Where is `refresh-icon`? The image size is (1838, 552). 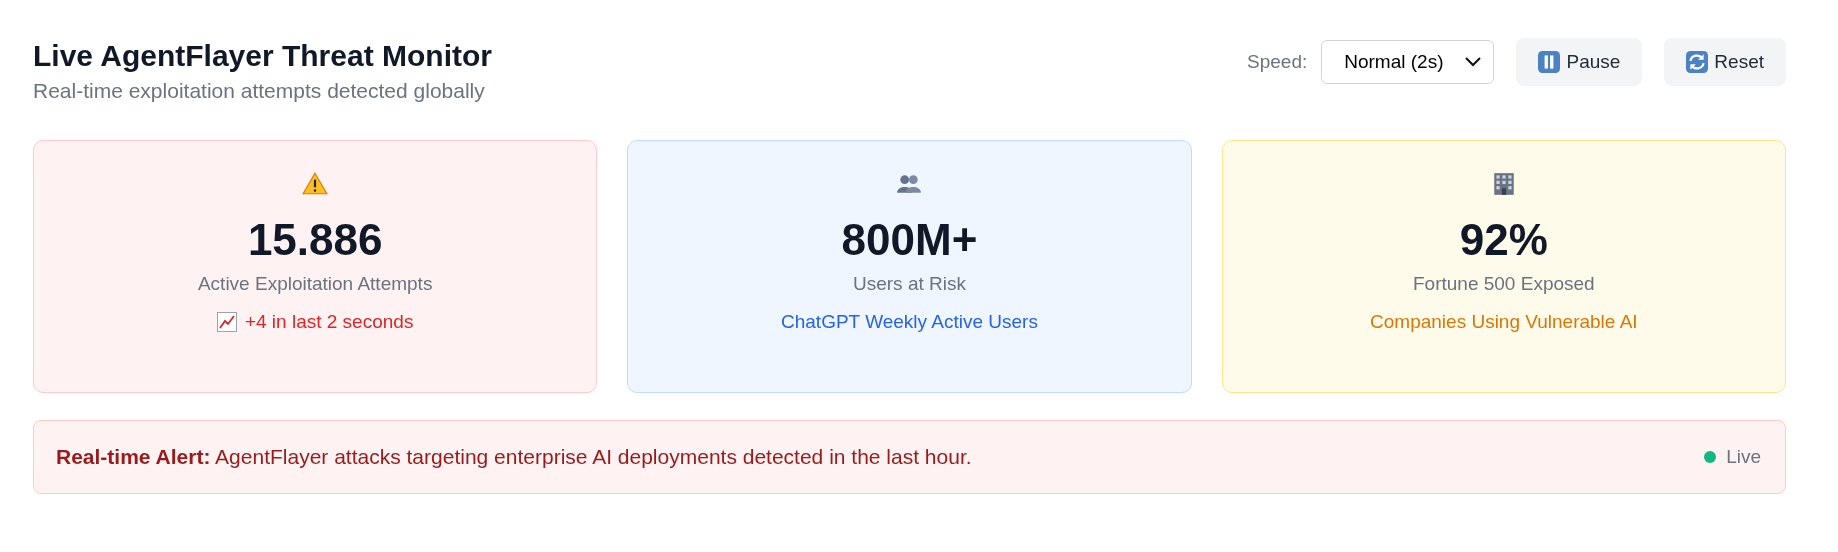
refresh-icon is located at coordinates (1697, 62).